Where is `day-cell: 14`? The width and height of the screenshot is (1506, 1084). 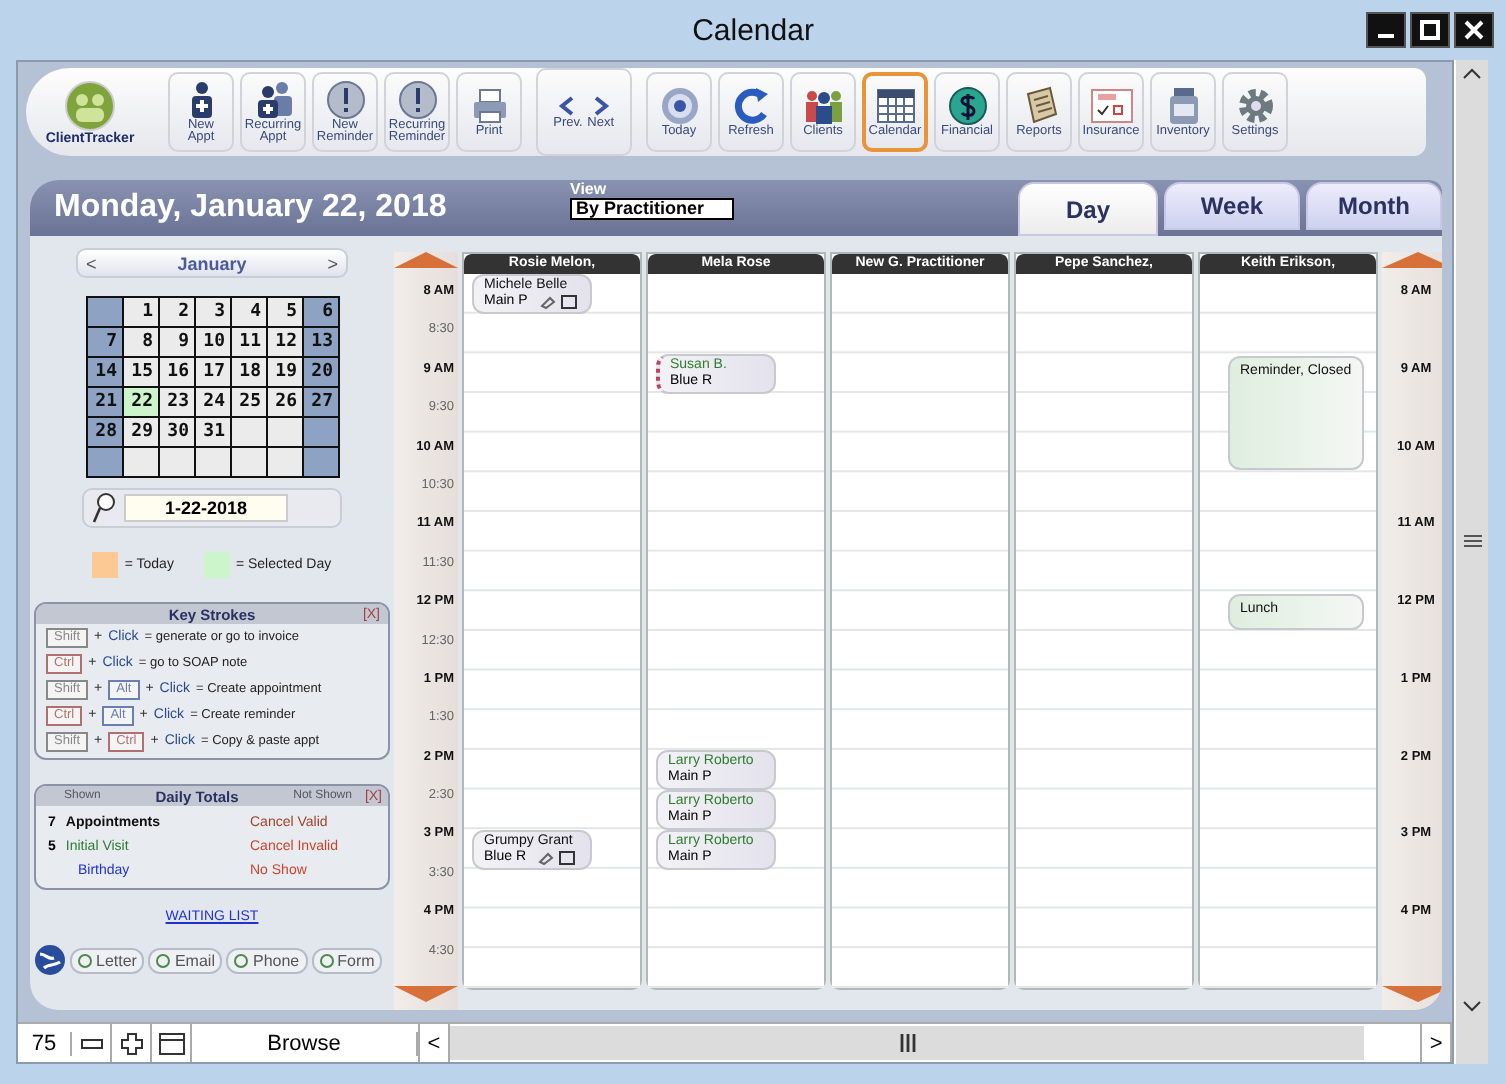 day-cell: 14 is located at coordinates (104, 372).